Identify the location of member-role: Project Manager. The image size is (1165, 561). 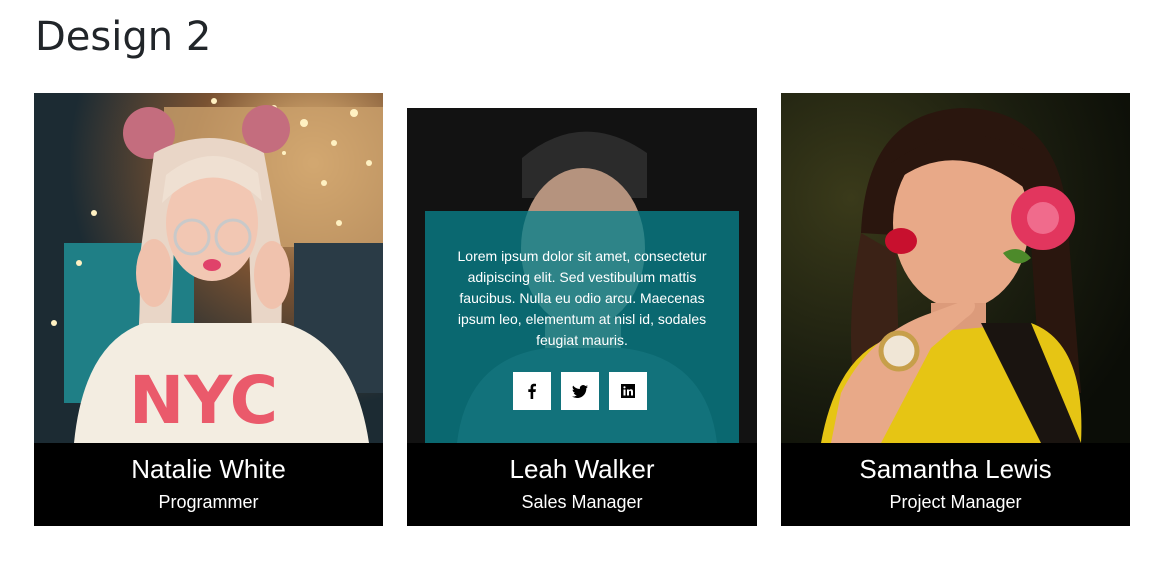
(955, 502).